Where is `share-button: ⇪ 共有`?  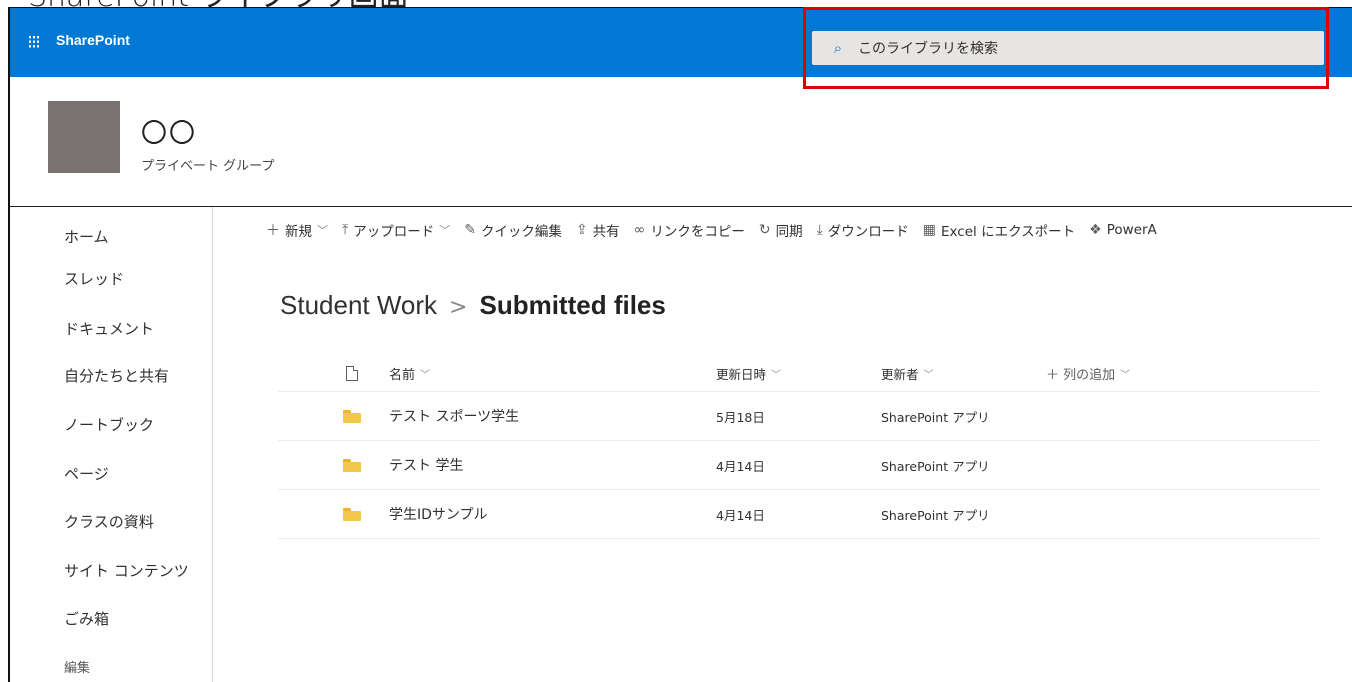
share-button: ⇪ 共有 is located at coordinates (598, 230).